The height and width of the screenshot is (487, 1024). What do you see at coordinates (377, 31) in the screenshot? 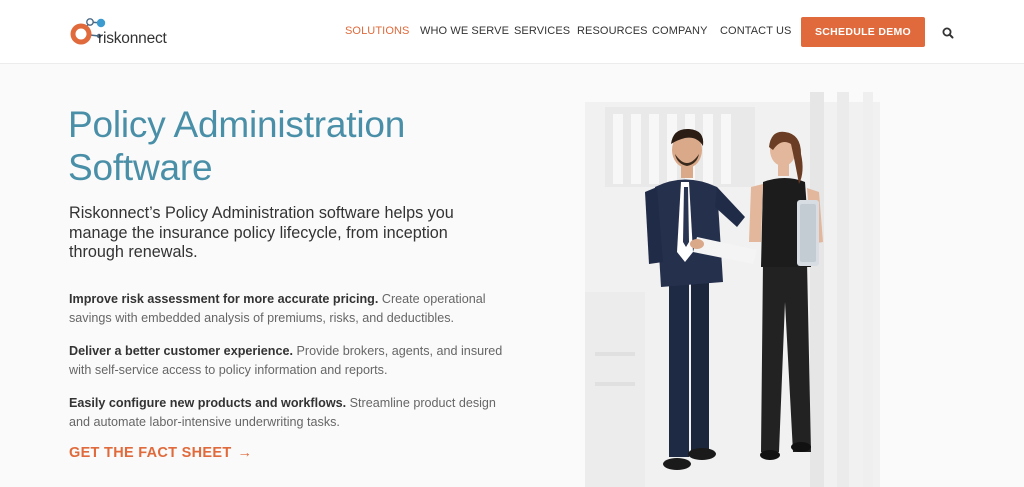
I see `nav-solutions: SOLUTIONS` at bounding box center [377, 31].